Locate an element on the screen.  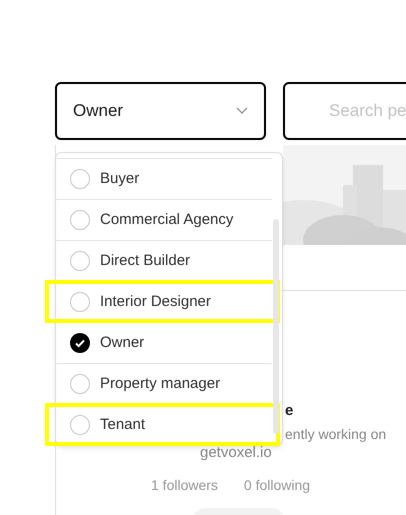
role-option: Buyer is located at coordinates (164, 178).